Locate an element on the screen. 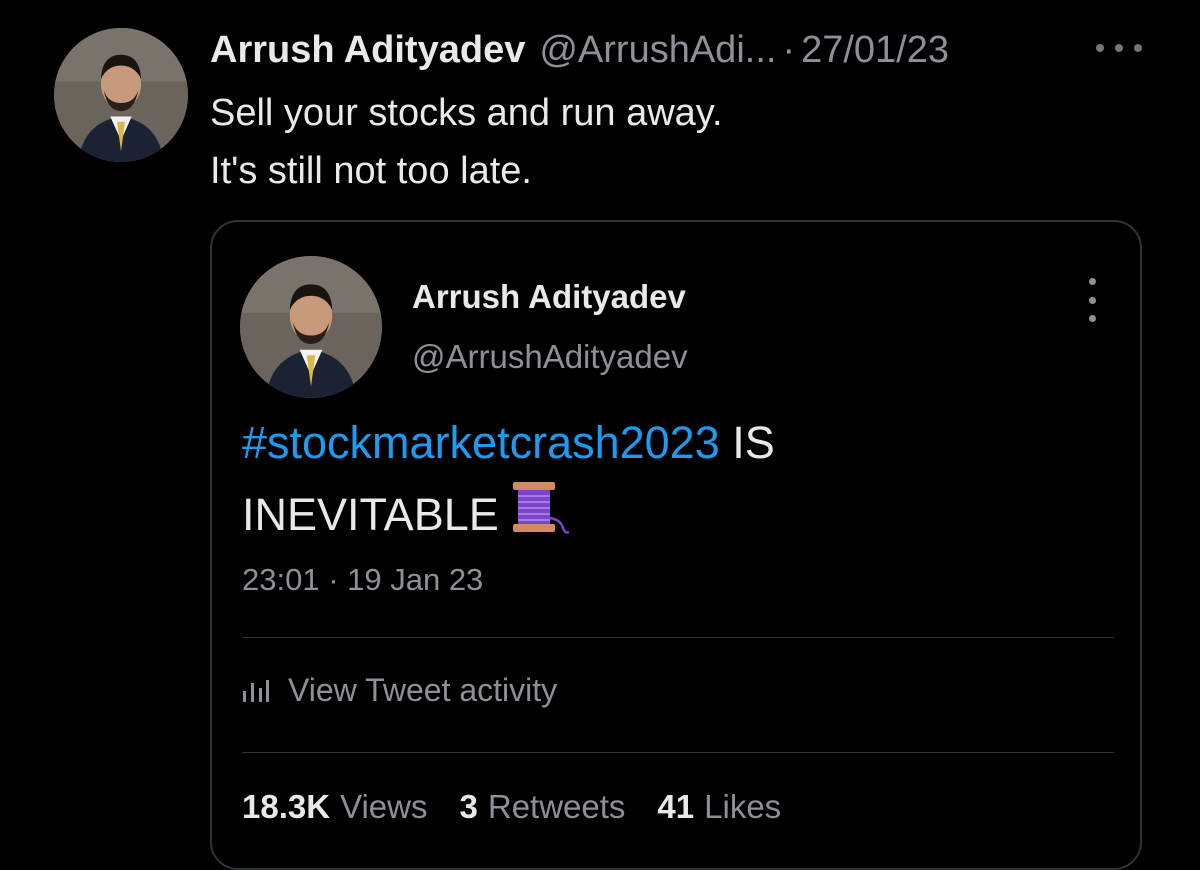  quoted-author-name: Arrush Adityadev is located at coordinates (549, 297).